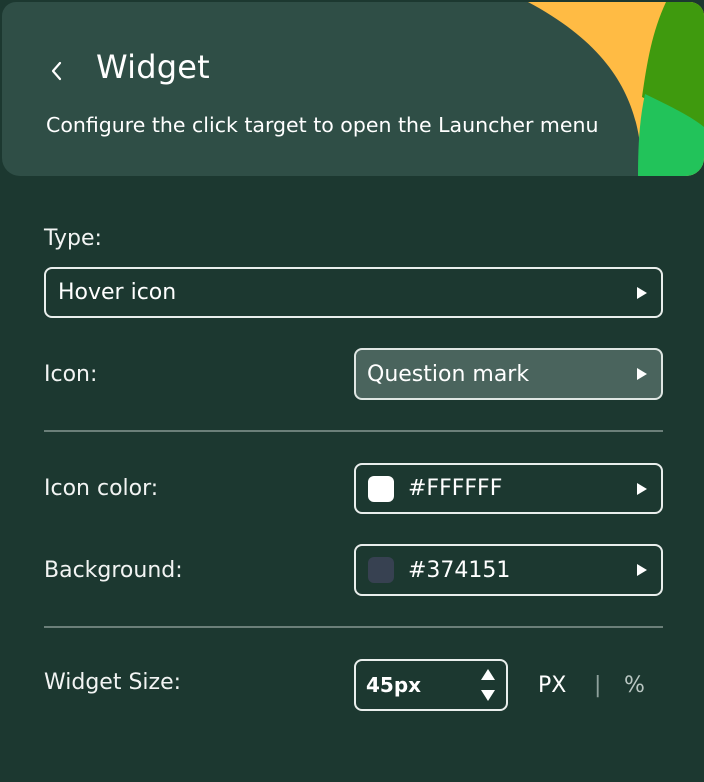 The width and height of the screenshot is (704, 782). Describe the element at coordinates (552, 685) in the screenshot. I see `unit-px-toggle: PX` at that location.